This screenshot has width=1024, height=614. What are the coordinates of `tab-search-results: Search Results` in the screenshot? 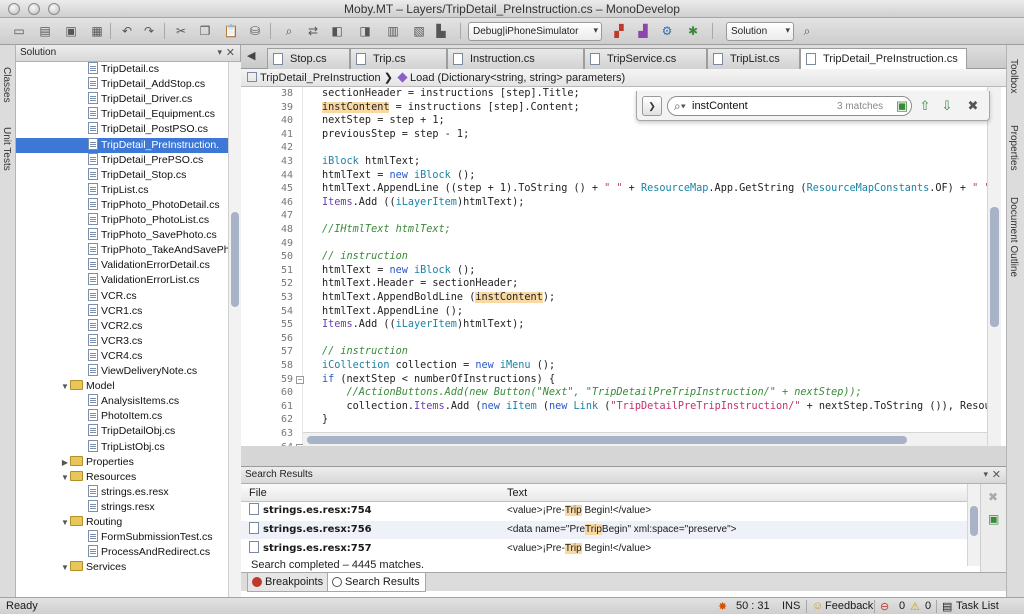 It's located at (376, 582).